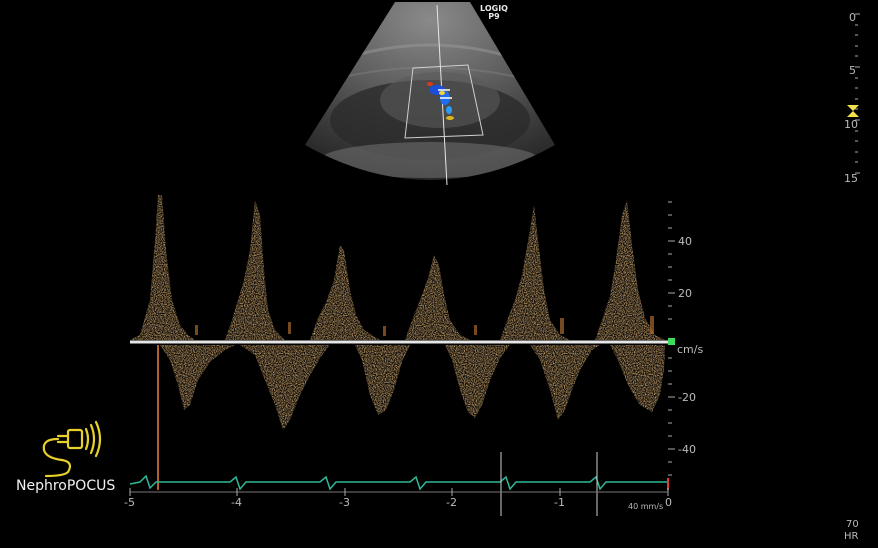 The height and width of the screenshot is (548, 878). I want to click on time-label-neg4: -4, so click(236, 502).